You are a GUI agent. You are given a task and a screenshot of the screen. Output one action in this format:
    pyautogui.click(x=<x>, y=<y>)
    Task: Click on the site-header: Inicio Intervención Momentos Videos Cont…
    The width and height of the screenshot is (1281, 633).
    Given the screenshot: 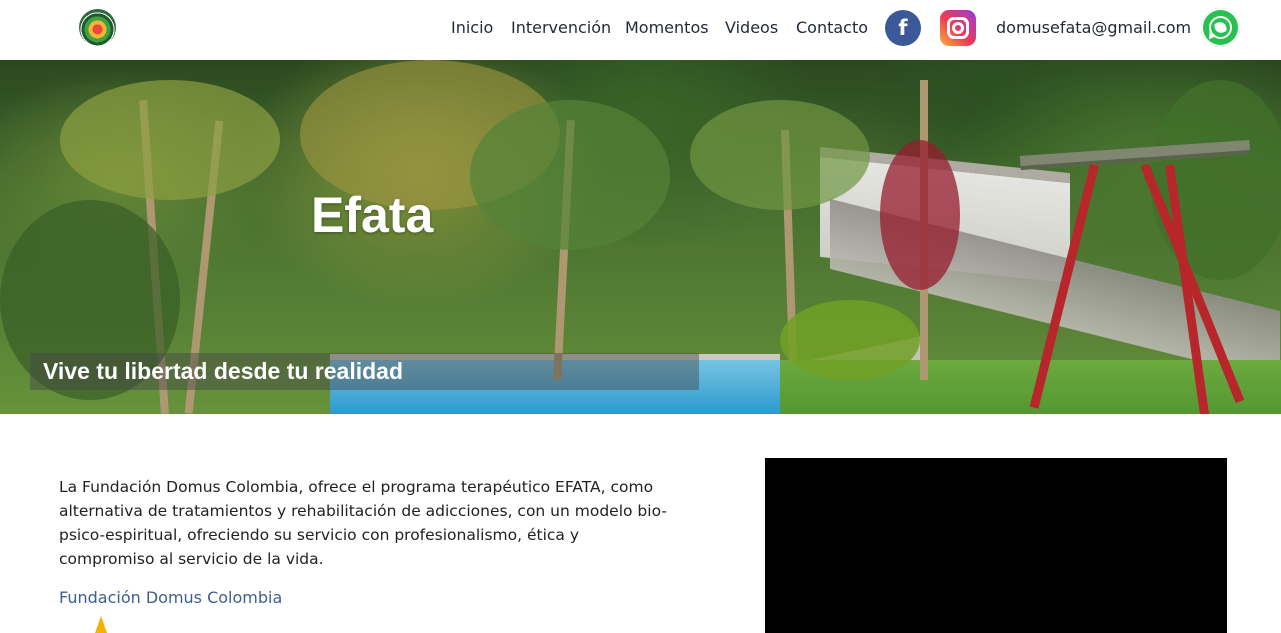 What is the action you would take?
    pyautogui.click(x=640, y=30)
    